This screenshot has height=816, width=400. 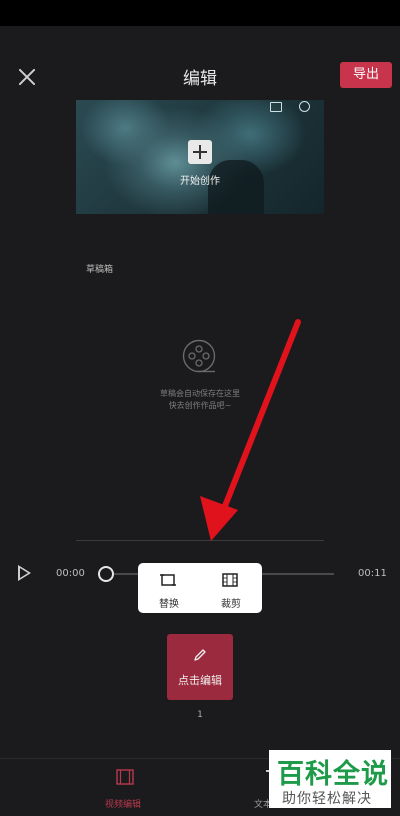 What do you see at coordinates (327, 799) in the screenshot?
I see `watermark-subtitle: 助你轻松解决` at bounding box center [327, 799].